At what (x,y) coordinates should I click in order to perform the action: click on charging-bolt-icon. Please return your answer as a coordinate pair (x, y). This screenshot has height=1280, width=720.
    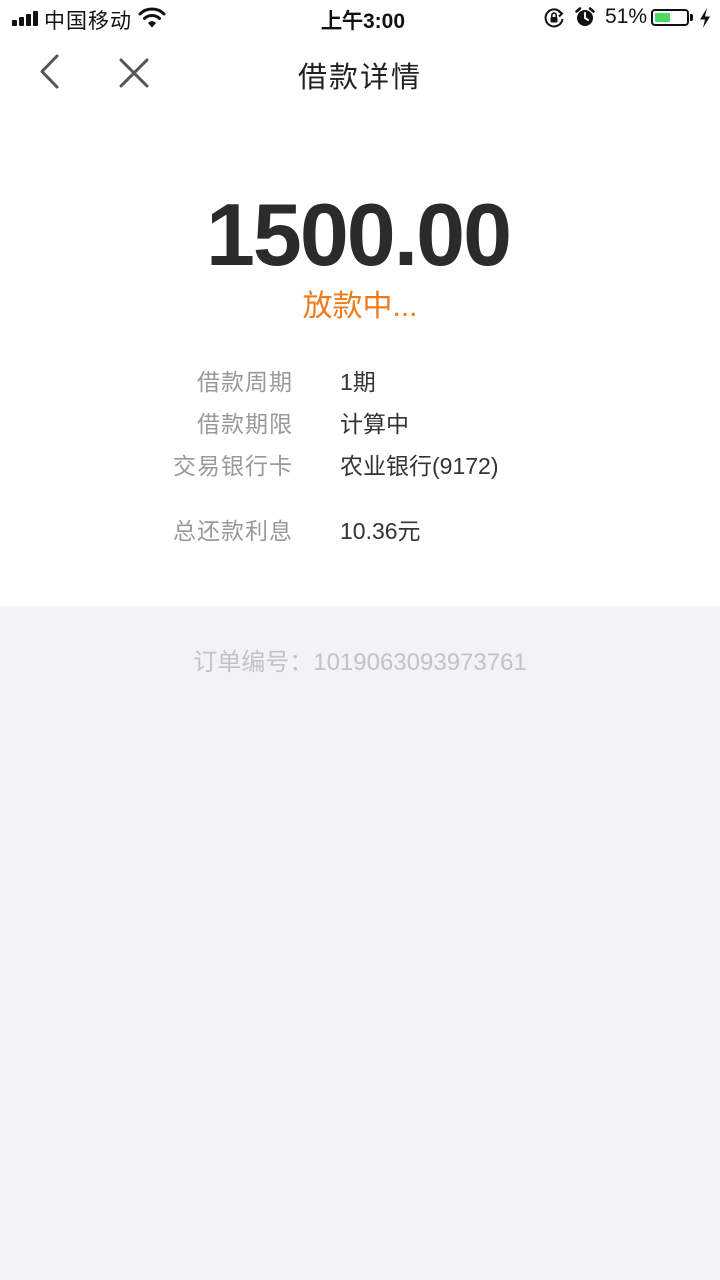
    Looking at the image, I should click on (705, 18).